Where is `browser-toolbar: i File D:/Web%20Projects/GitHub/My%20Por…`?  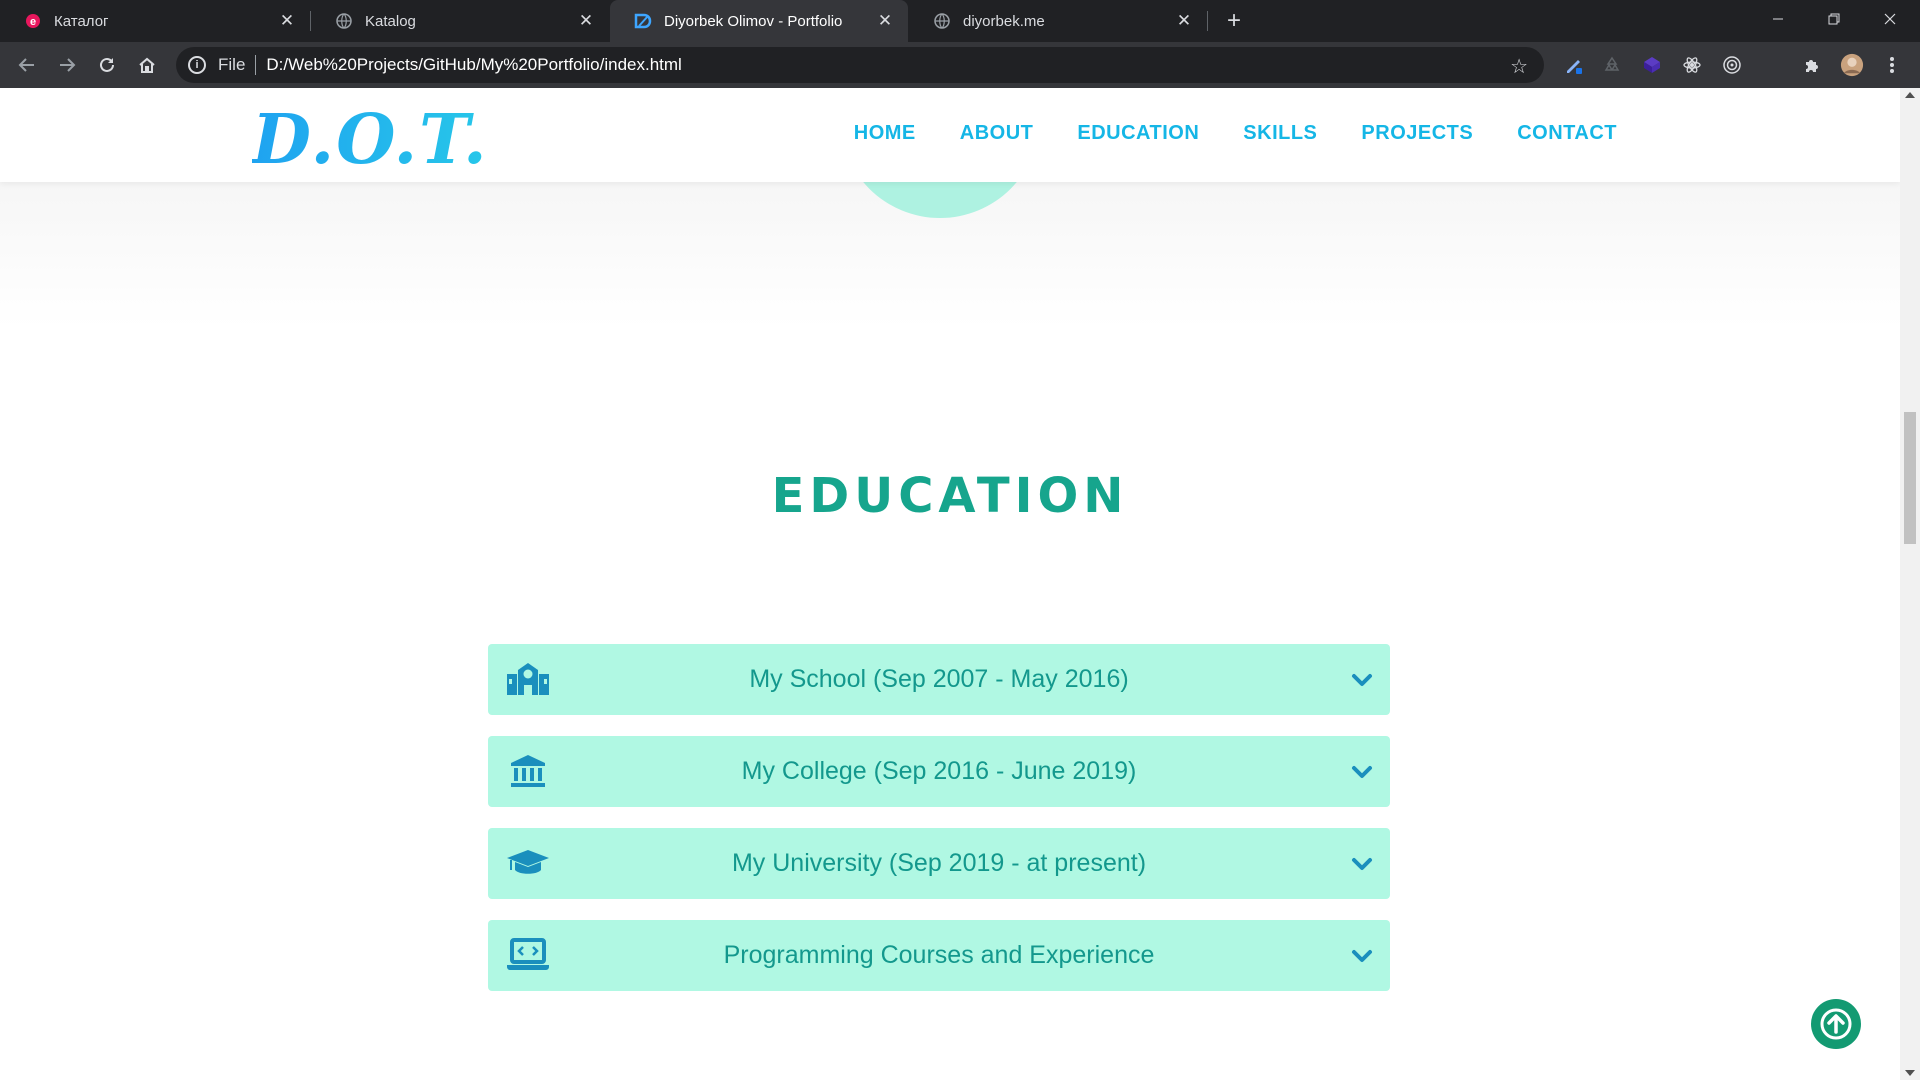 browser-toolbar: i File D:/Web%20Projects/GitHub/My%20Por… is located at coordinates (960, 65).